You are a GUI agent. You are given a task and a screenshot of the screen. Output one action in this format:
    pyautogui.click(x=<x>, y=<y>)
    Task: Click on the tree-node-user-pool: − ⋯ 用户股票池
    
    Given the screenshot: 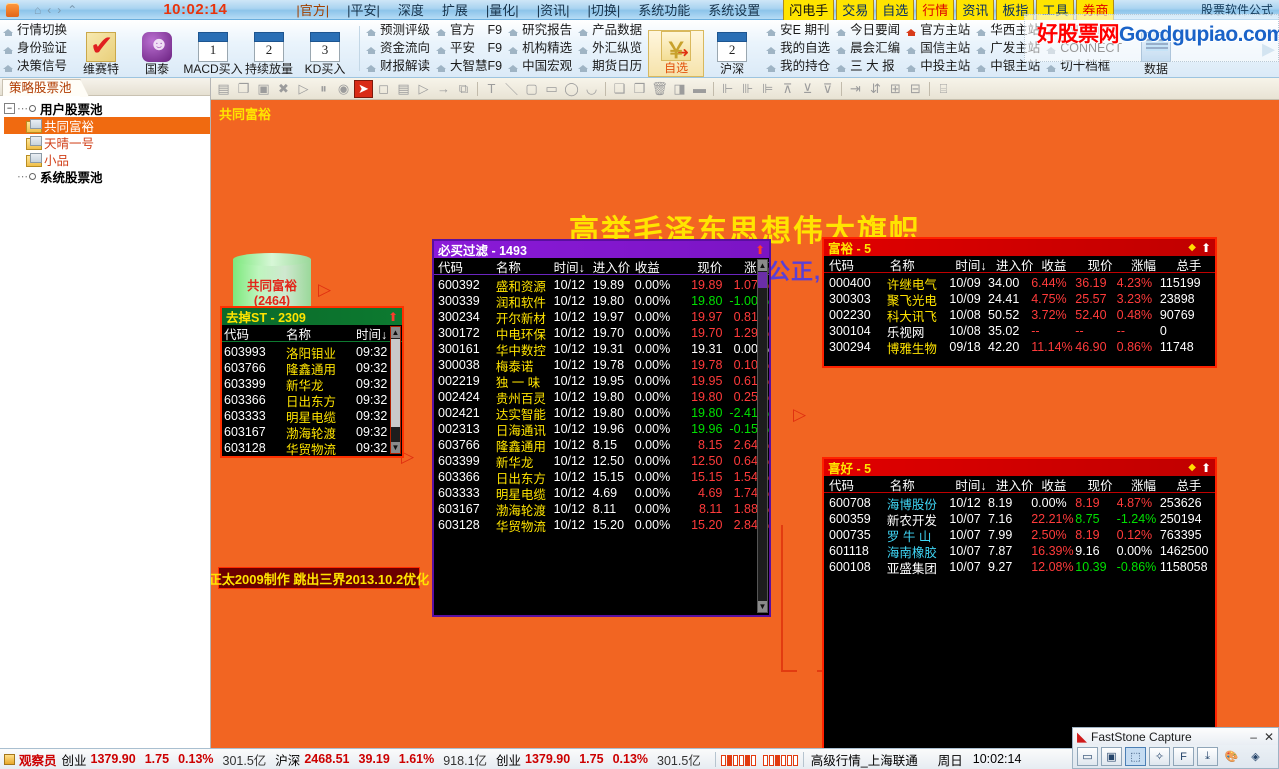 What is the action you would take?
    pyautogui.click(x=107, y=108)
    